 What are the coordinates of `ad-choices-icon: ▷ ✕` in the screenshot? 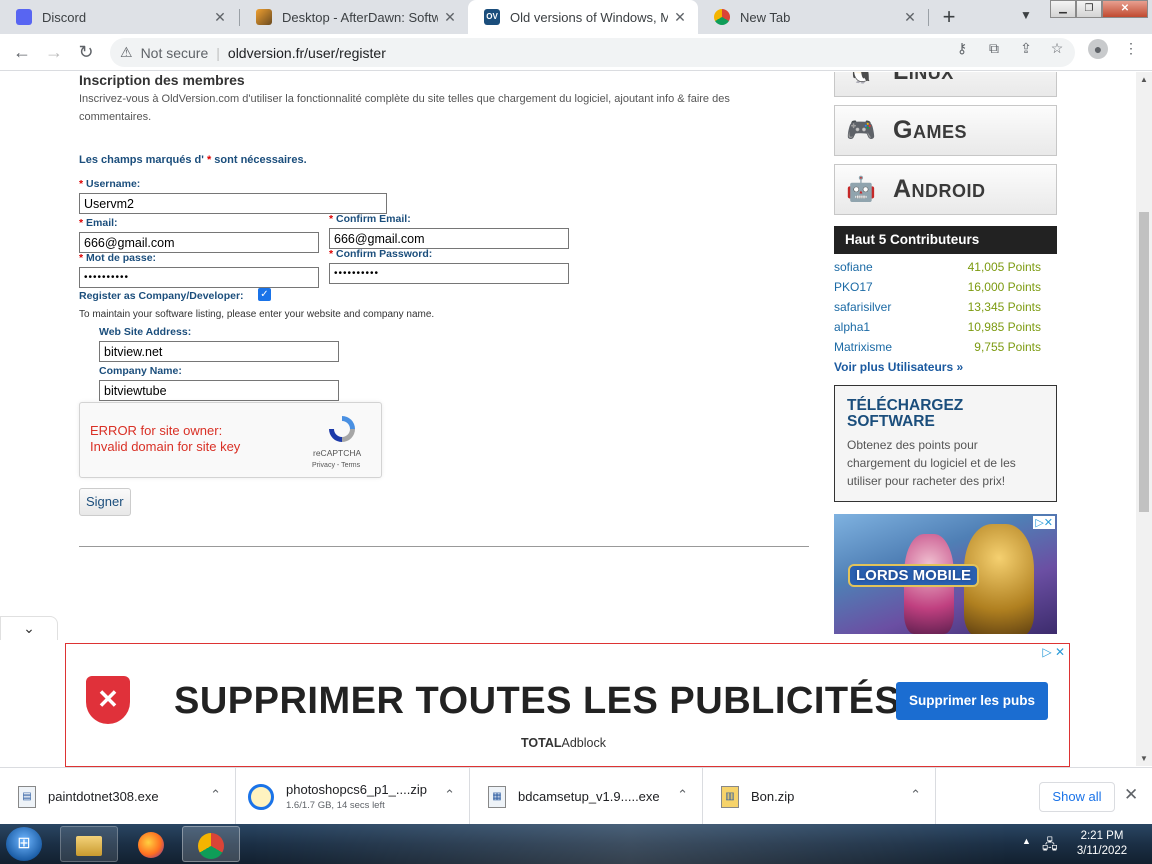 It's located at (1053, 652).